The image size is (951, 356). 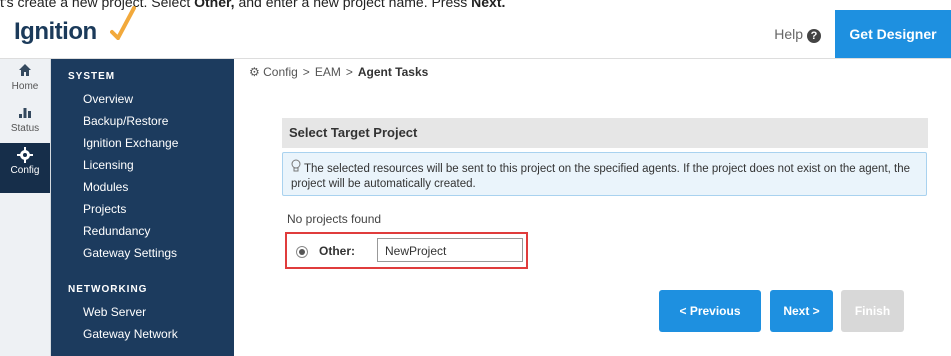 What do you see at coordinates (142, 143) in the screenshot?
I see `sidebar-item-ignition-exchange: Ignition Exchange` at bounding box center [142, 143].